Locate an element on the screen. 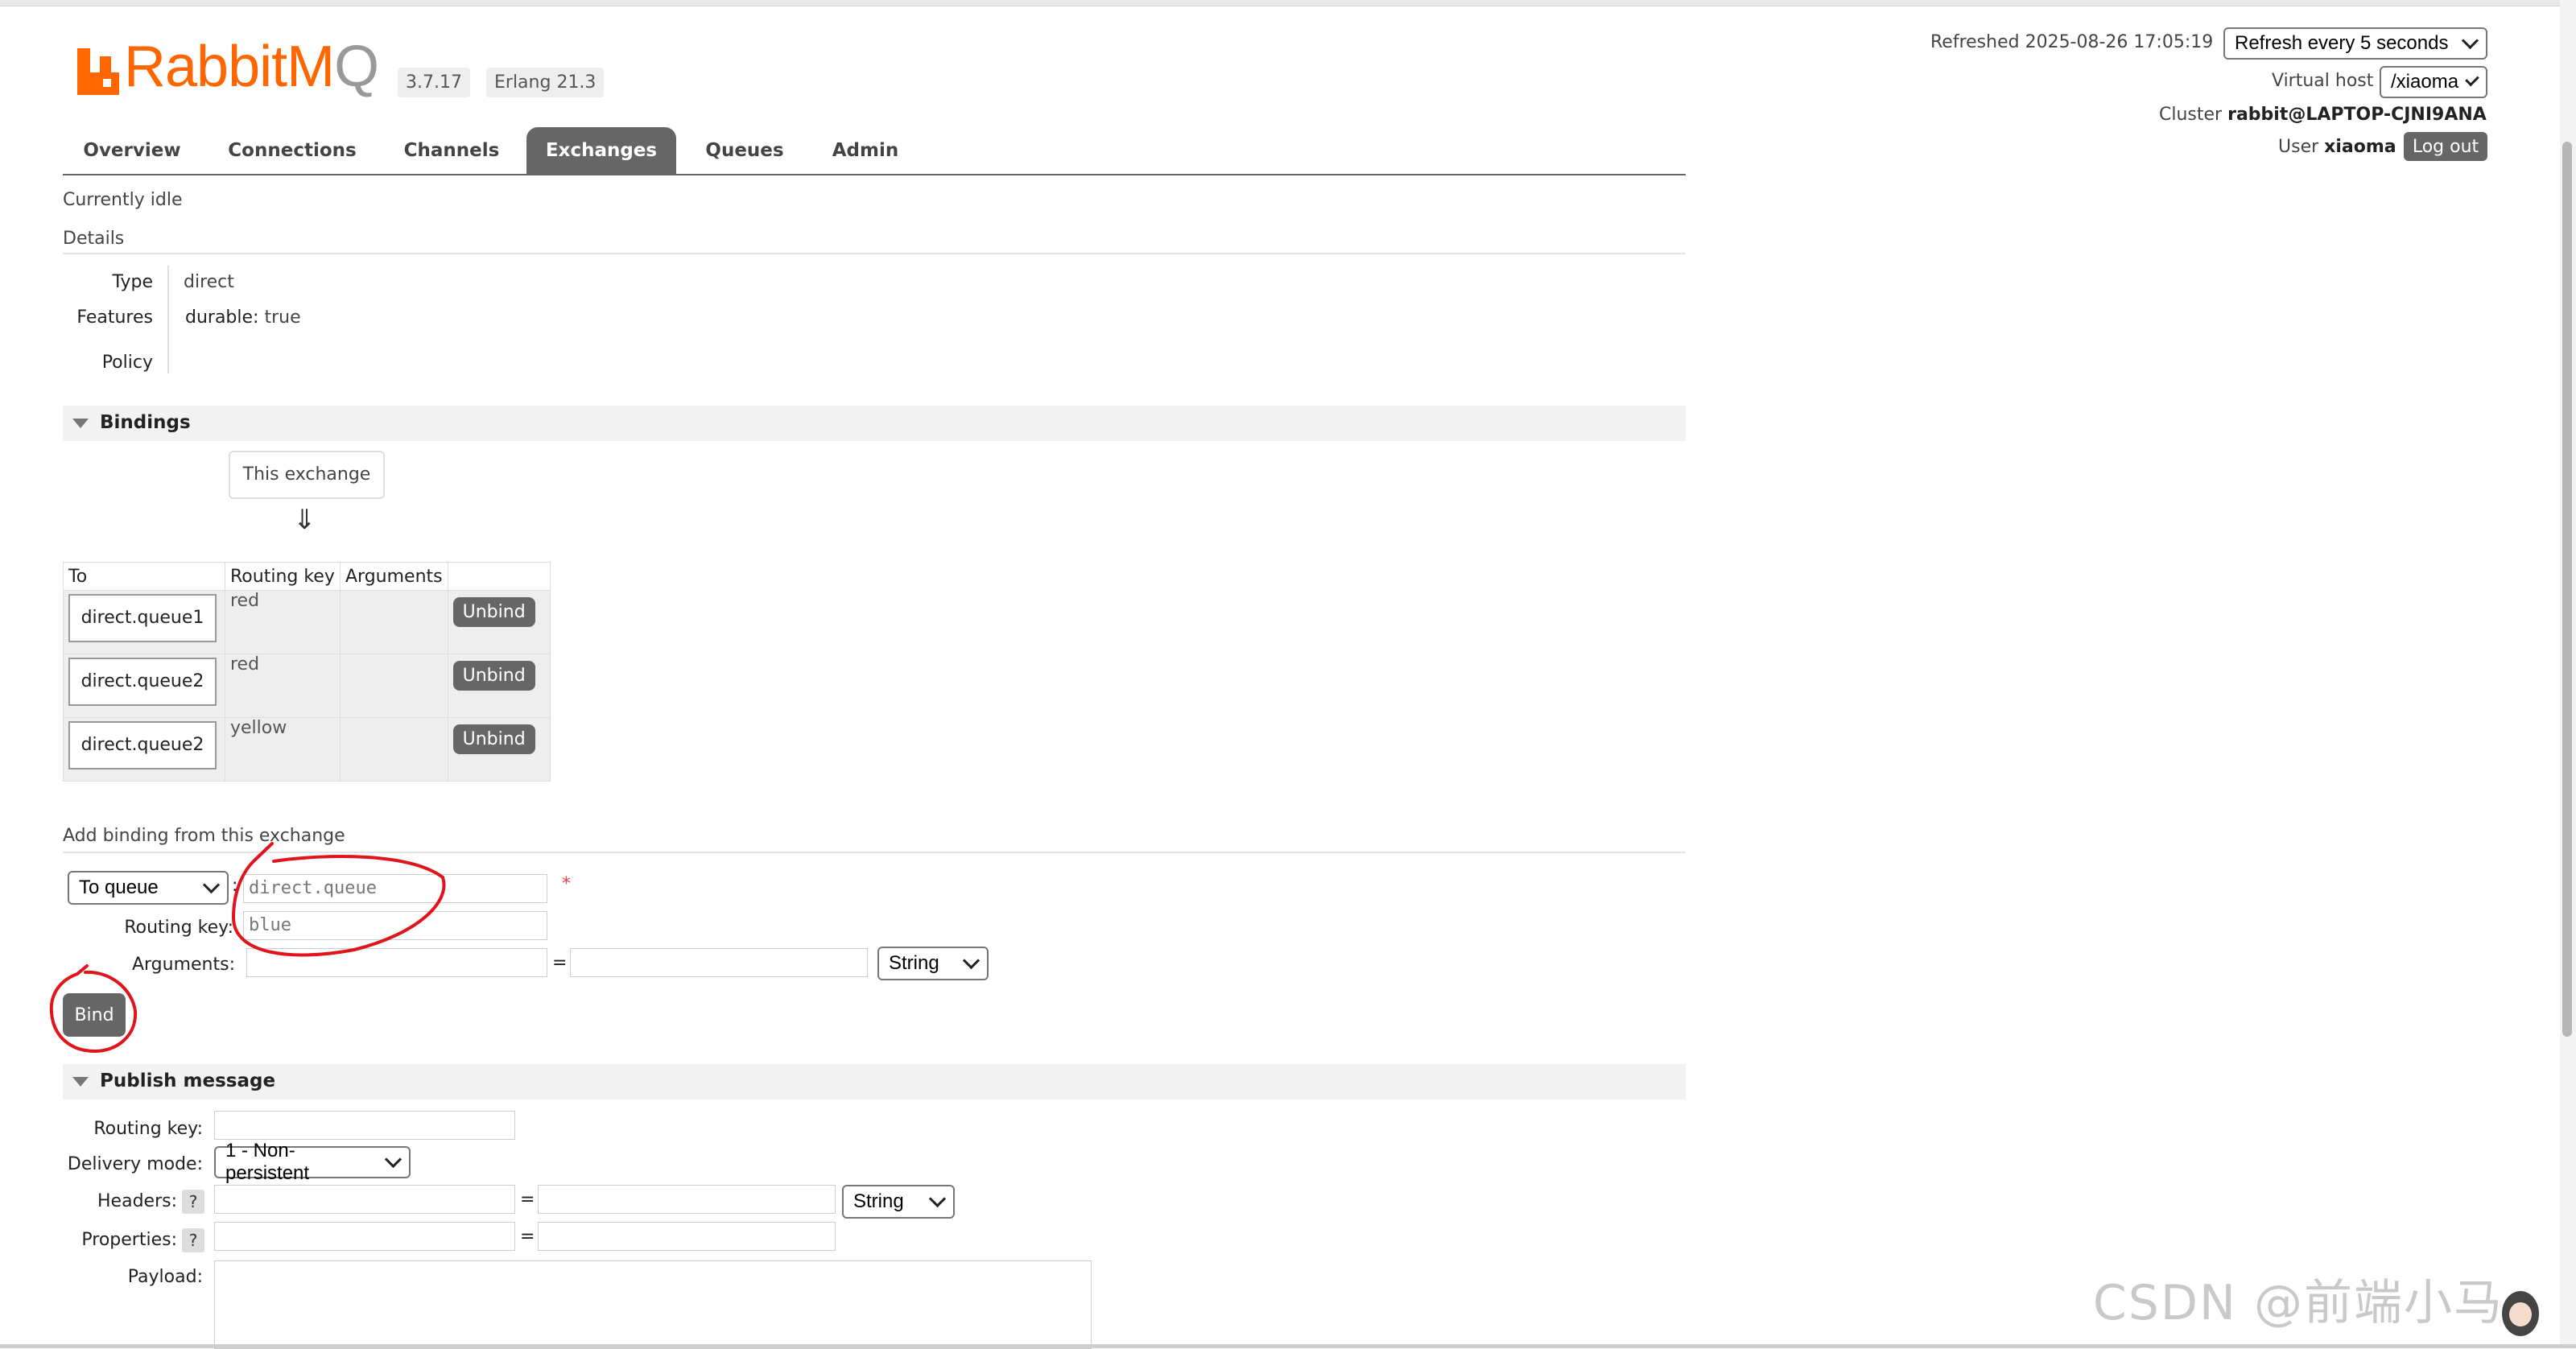 This screenshot has height=1349, width=2576. publish-section-header: Publish message is located at coordinates (874, 1081).